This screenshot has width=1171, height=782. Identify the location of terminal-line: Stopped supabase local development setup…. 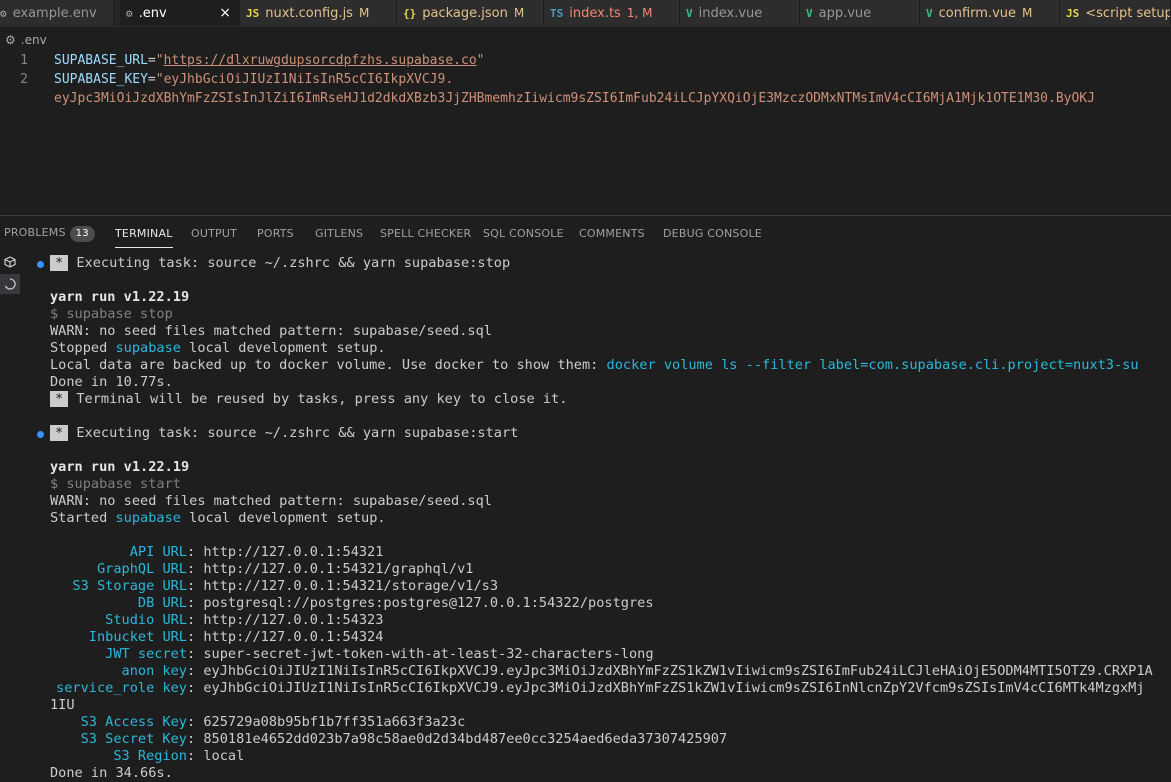
(218, 348).